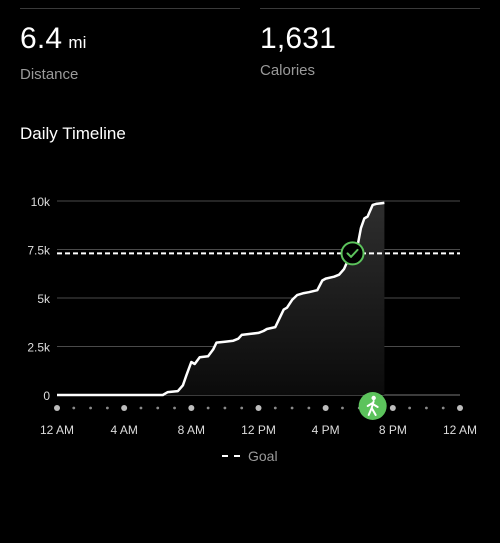 This screenshot has height=543, width=500. What do you see at coordinates (370, 8) in the screenshot?
I see `divider-right` at bounding box center [370, 8].